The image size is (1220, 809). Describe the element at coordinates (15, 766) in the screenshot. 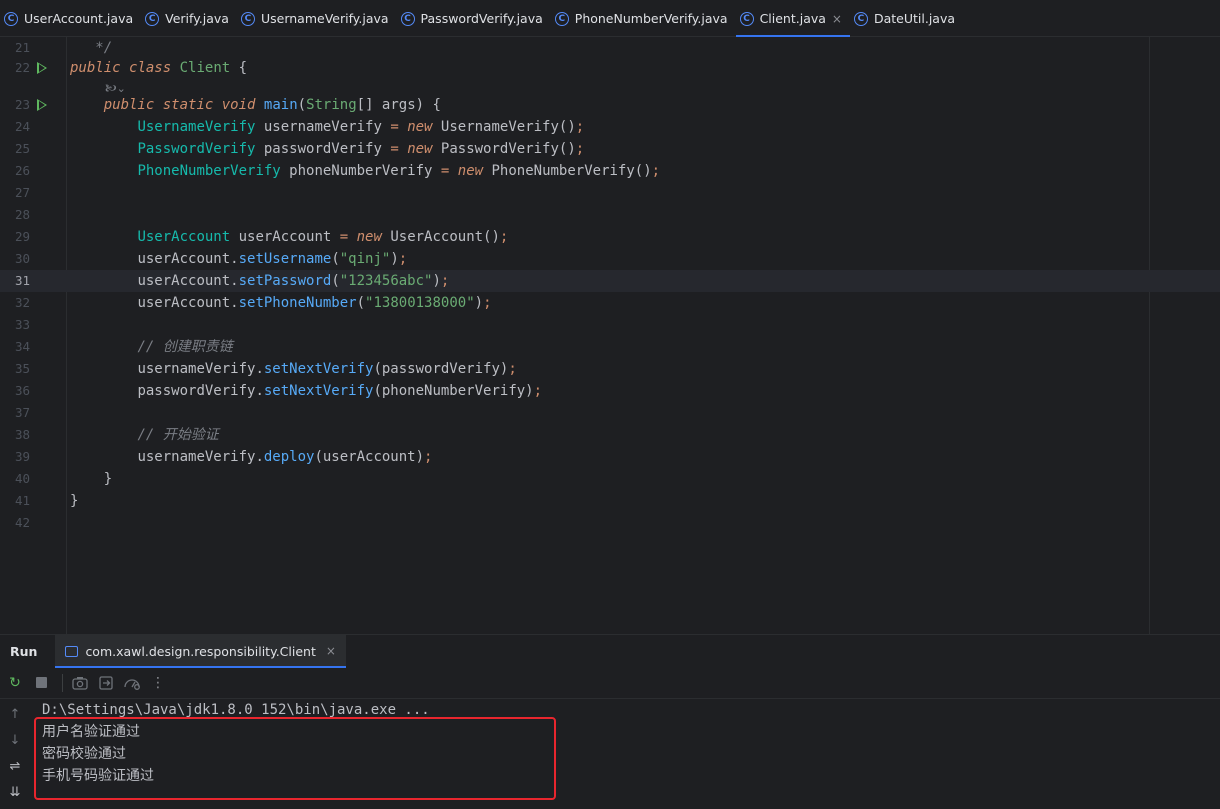

I see `soft-wrap-icon: ⇌` at that location.